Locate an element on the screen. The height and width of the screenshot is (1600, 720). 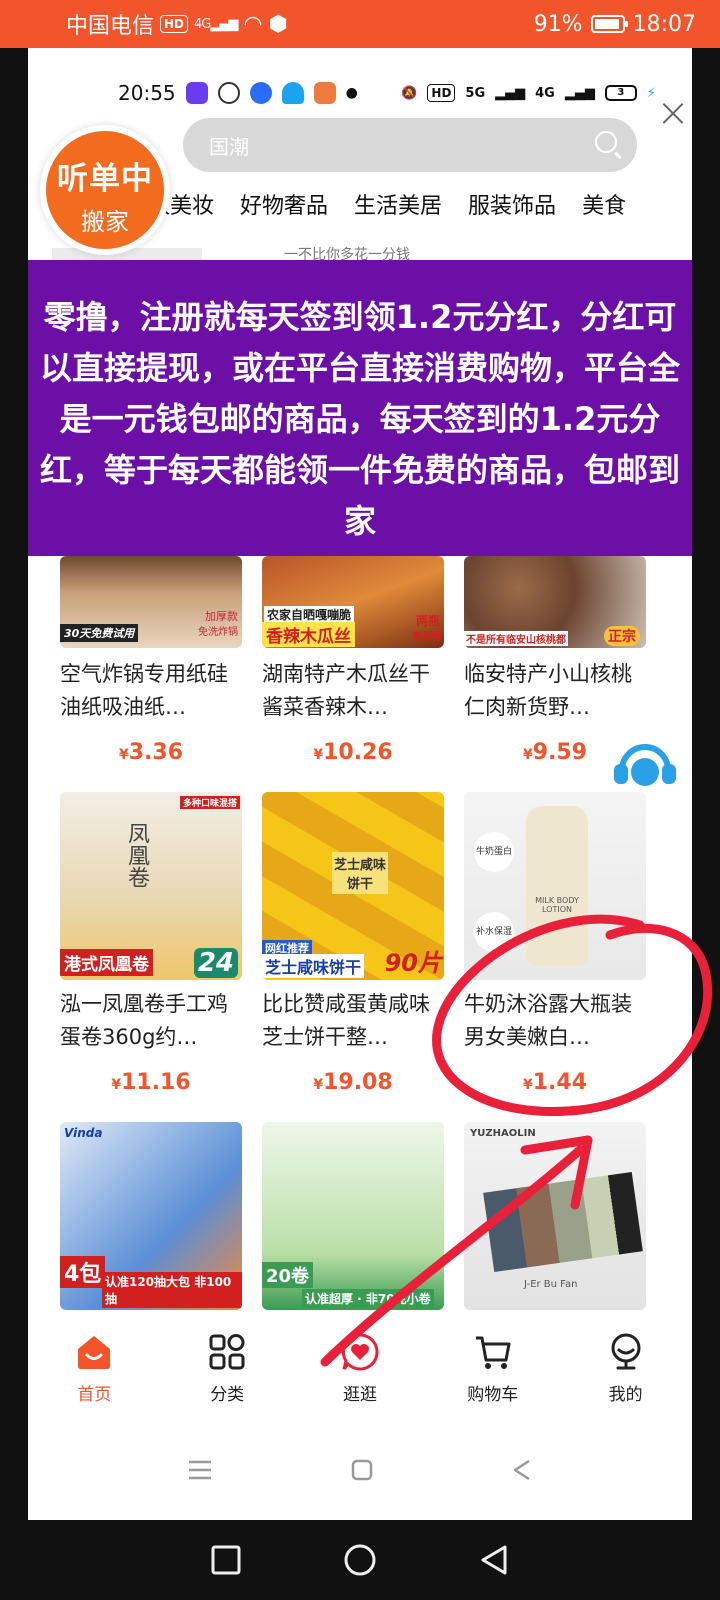
home-square-icon is located at coordinates (362, 1470).